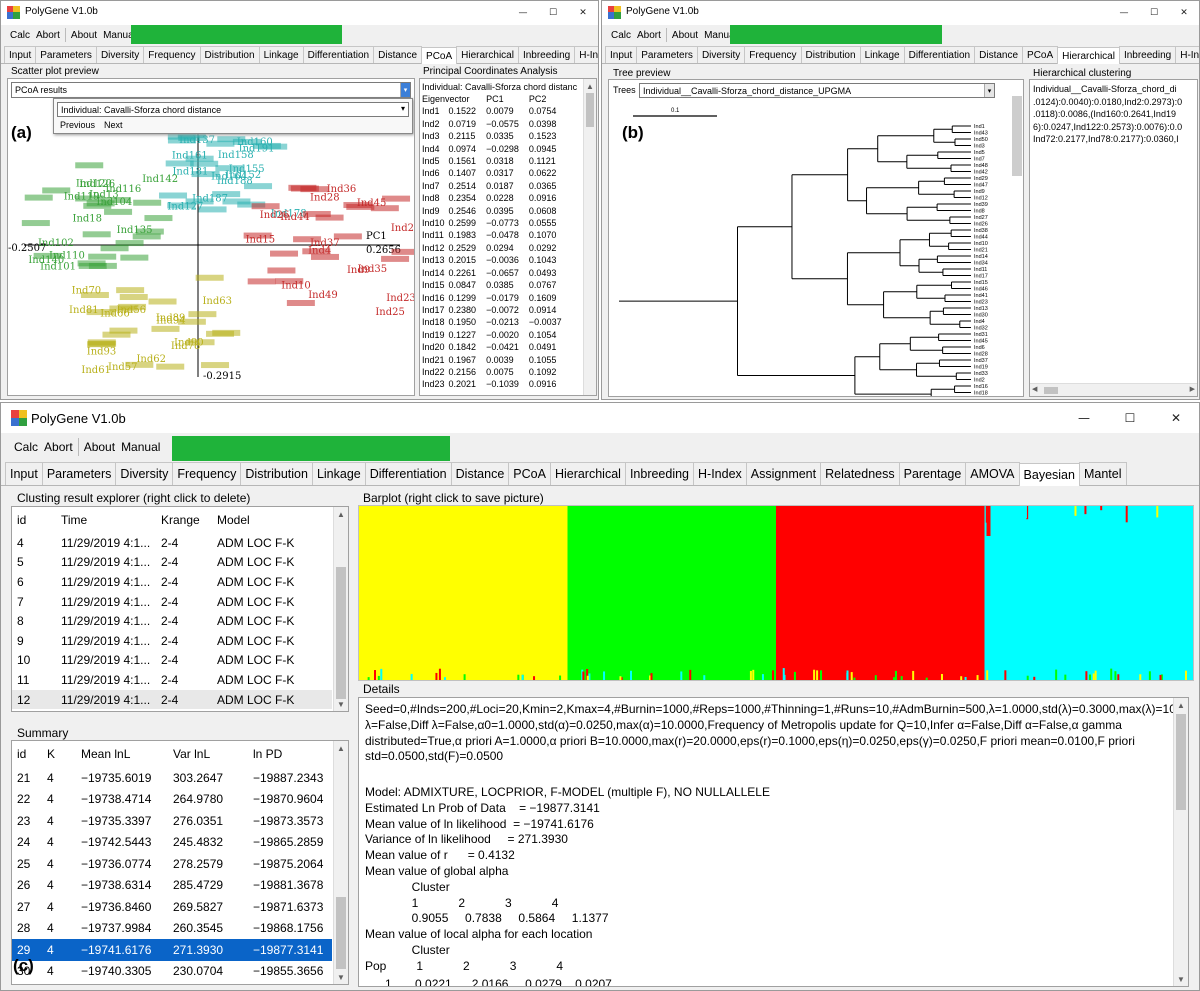 This screenshot has width=1200, height=991. What do you see at coordinates (172, 821) in the screenshot?
I see `table-row: 23 4 −19735.3397 276.0351 −19873.3573` at bounding box center [172, 821].